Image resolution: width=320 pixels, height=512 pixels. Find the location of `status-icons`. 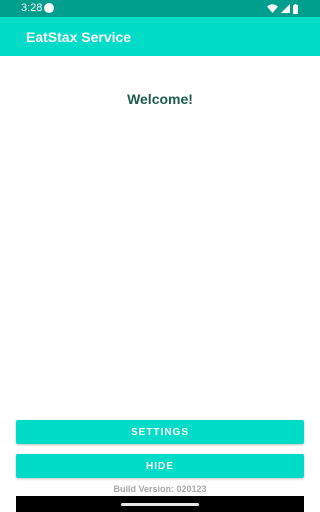

status-icons is located at coordinates (282, 8).